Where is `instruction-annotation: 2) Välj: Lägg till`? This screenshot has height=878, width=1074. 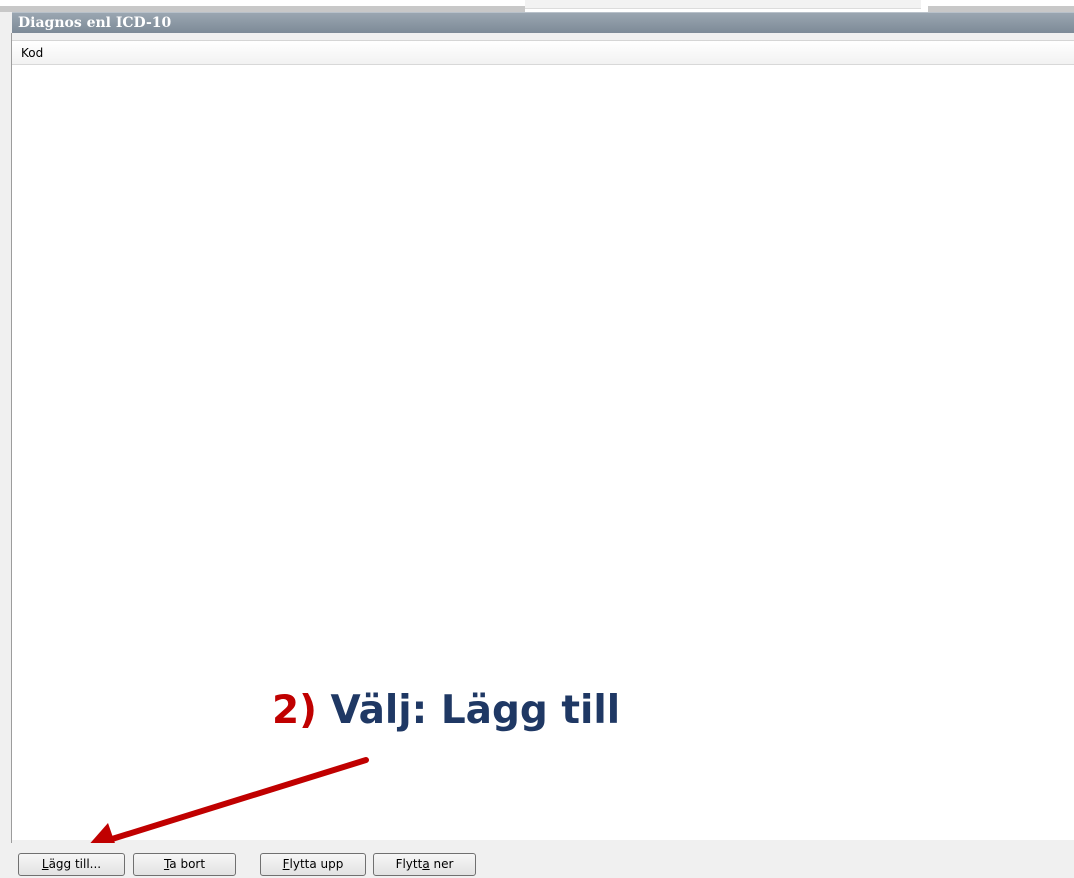 instruction-annotation: 2) Välj: Lägg till is located at coordinates (446, 711).